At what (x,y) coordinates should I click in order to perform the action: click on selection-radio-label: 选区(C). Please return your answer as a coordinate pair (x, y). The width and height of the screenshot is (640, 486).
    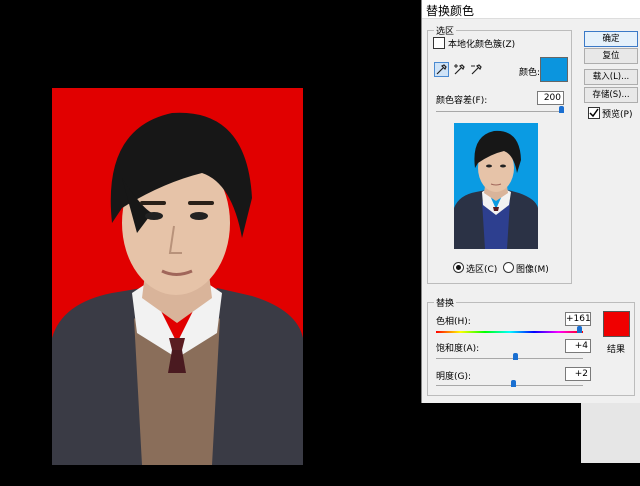
    Looking at the image, I should click on (482, 270).